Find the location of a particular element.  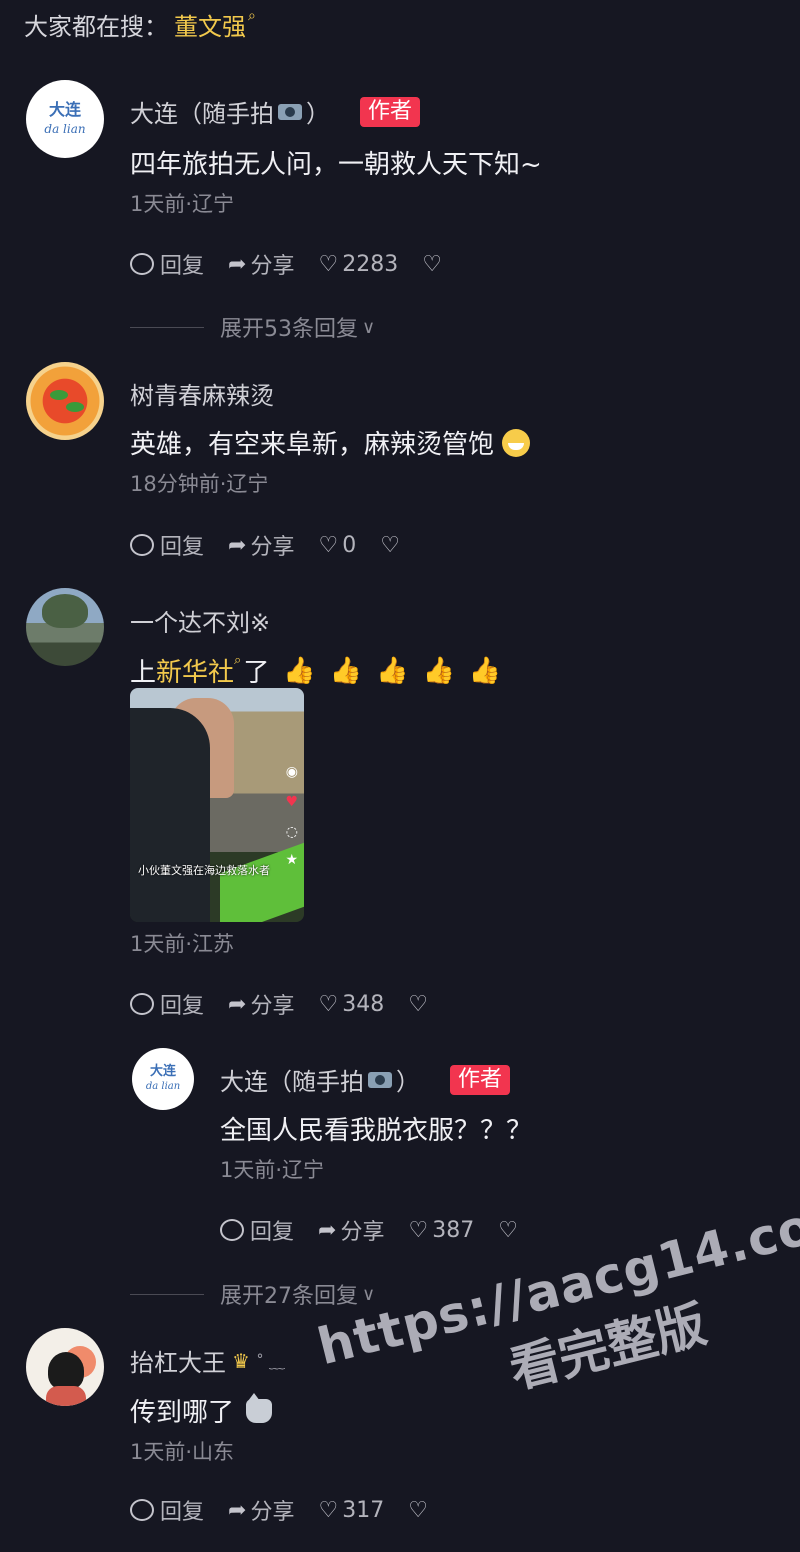

like-count: 2283 is located at coordinates (370, 264).